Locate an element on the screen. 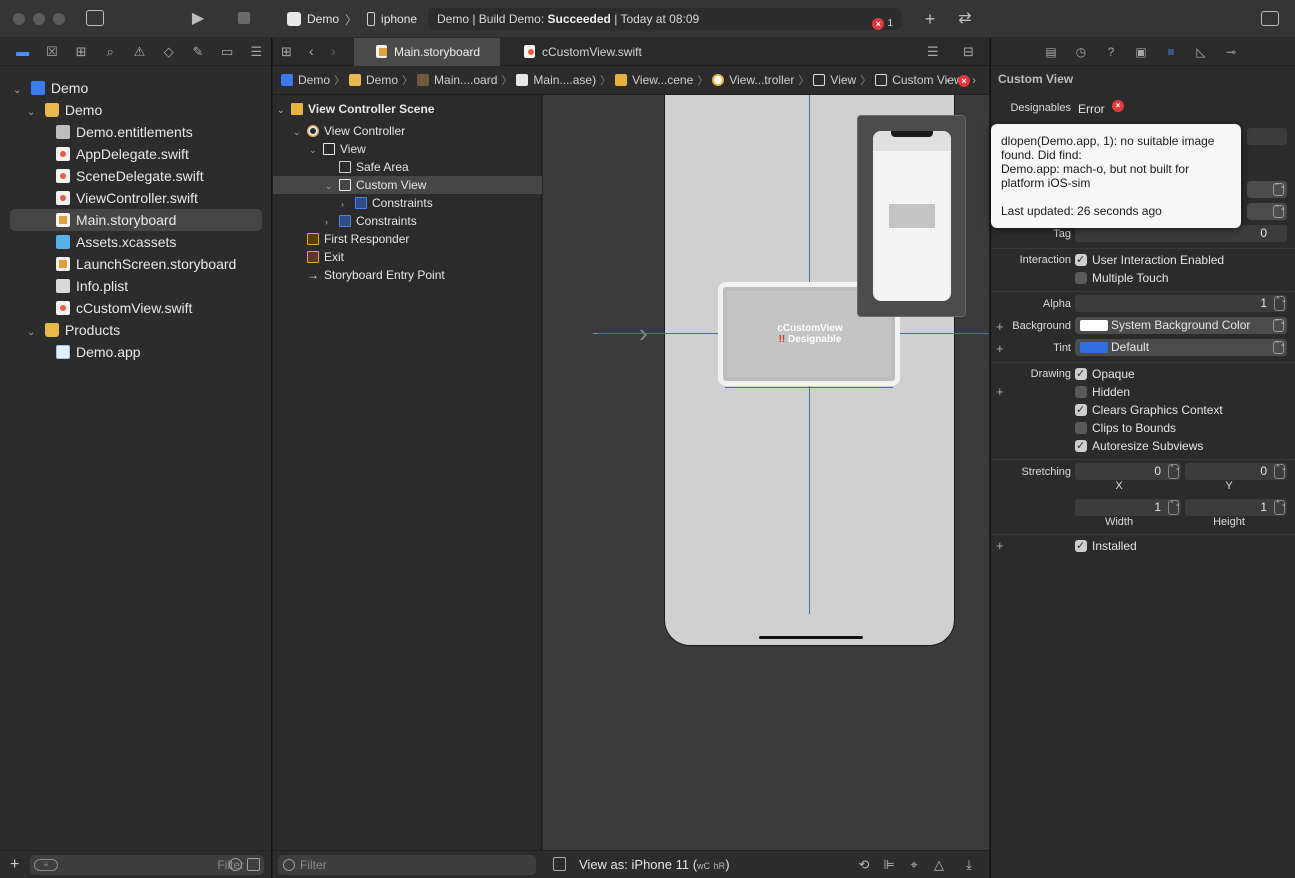 The width and height of the screenshot is (1295, 878). issue-navigator-icon: ⚠ is located at coordinates (139, 52).